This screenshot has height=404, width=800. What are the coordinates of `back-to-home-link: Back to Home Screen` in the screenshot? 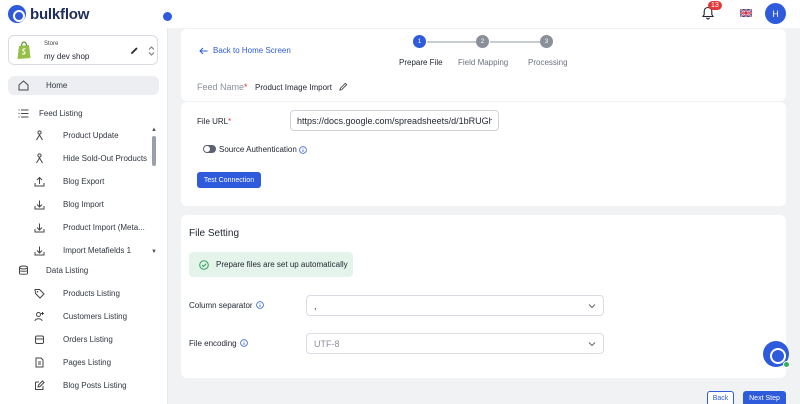 It's located at (245, 50).